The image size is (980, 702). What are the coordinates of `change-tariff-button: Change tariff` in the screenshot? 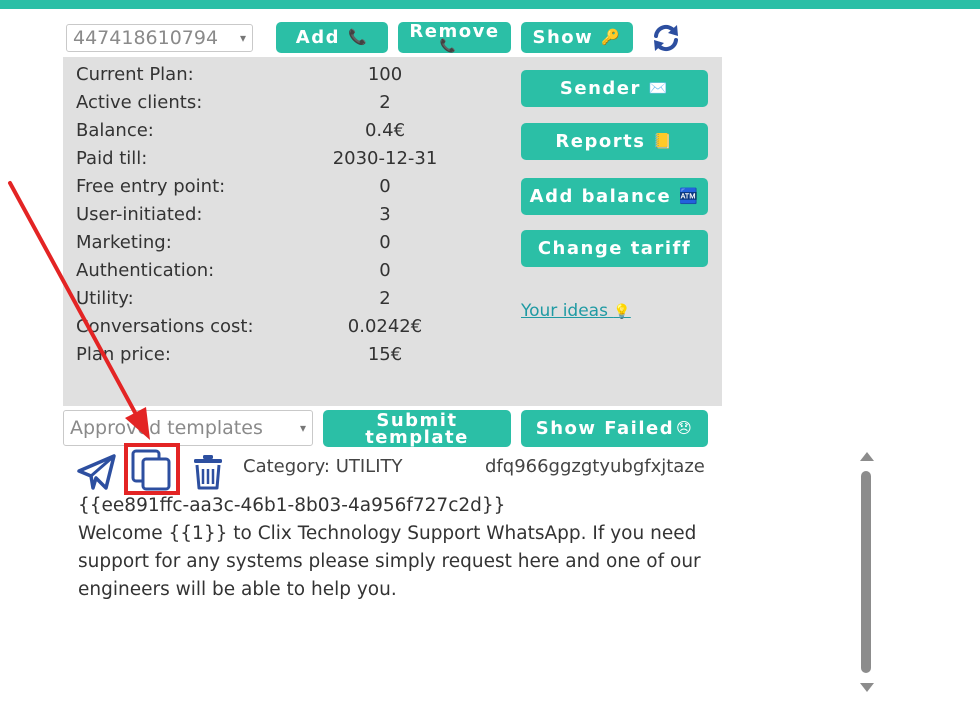 It's located at (614, 248).